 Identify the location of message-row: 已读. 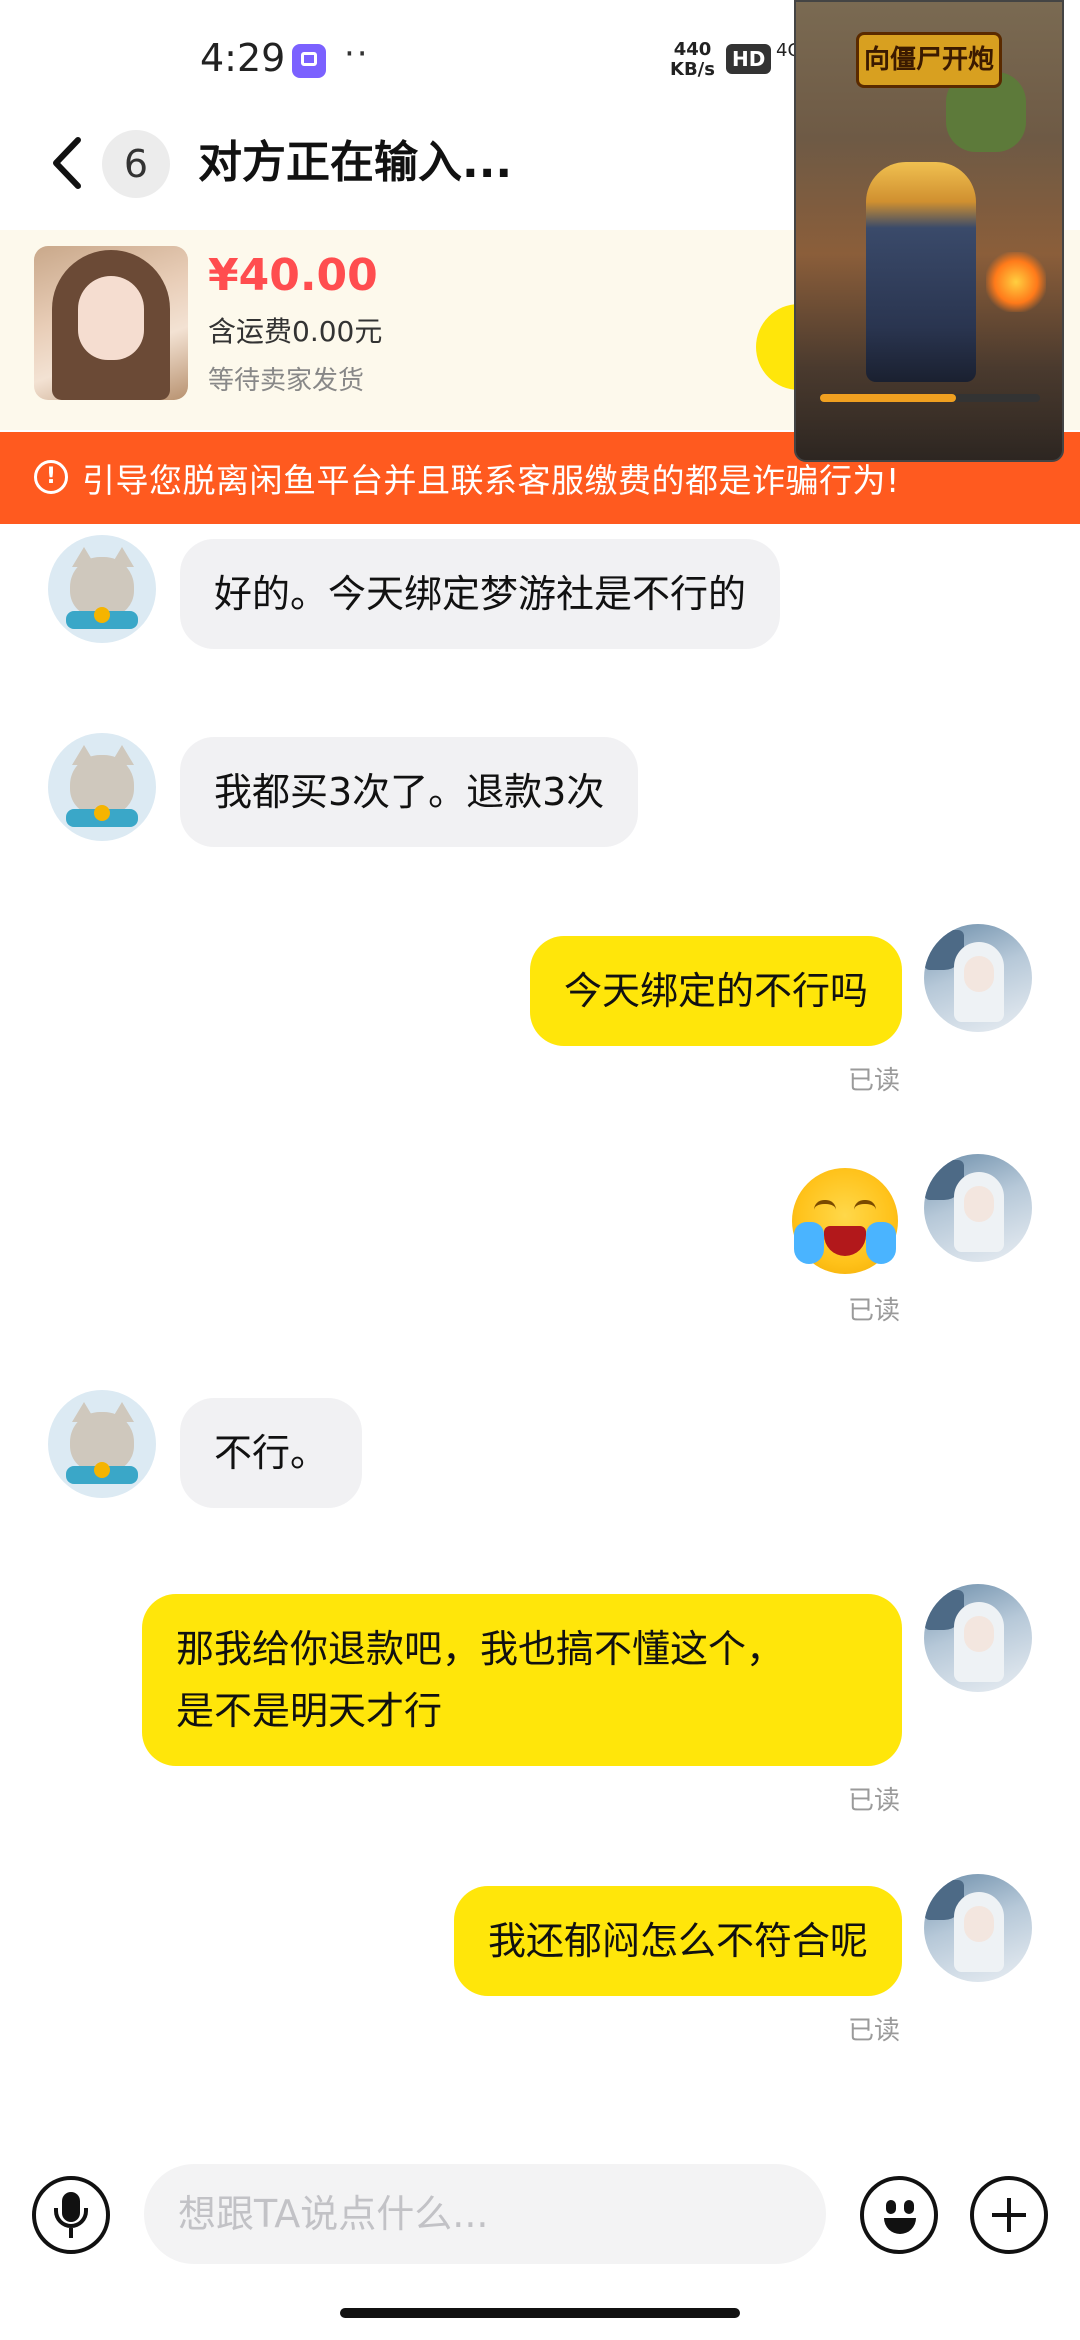
(540, 1240).